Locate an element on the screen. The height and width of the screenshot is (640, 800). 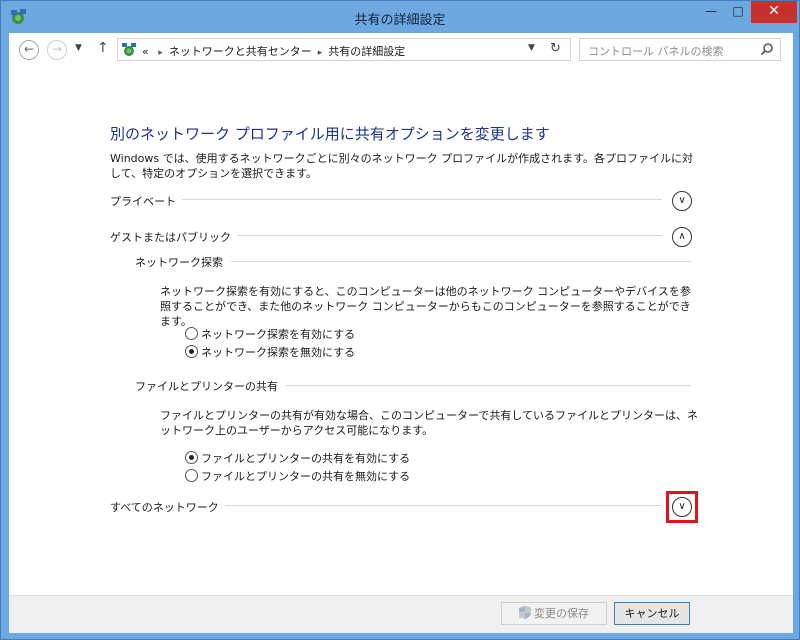
search-icon is located at coordinates (767, 49).